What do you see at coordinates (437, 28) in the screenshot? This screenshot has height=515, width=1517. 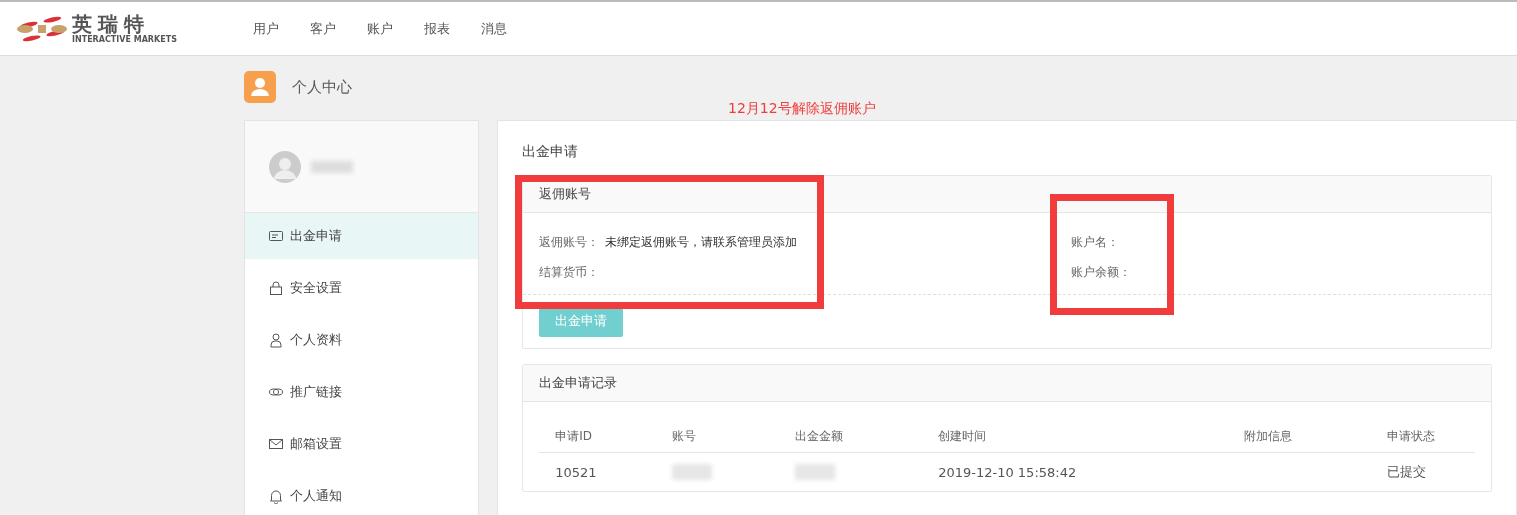 I see `nav-link: 报表` at bounding box center [437, 28].